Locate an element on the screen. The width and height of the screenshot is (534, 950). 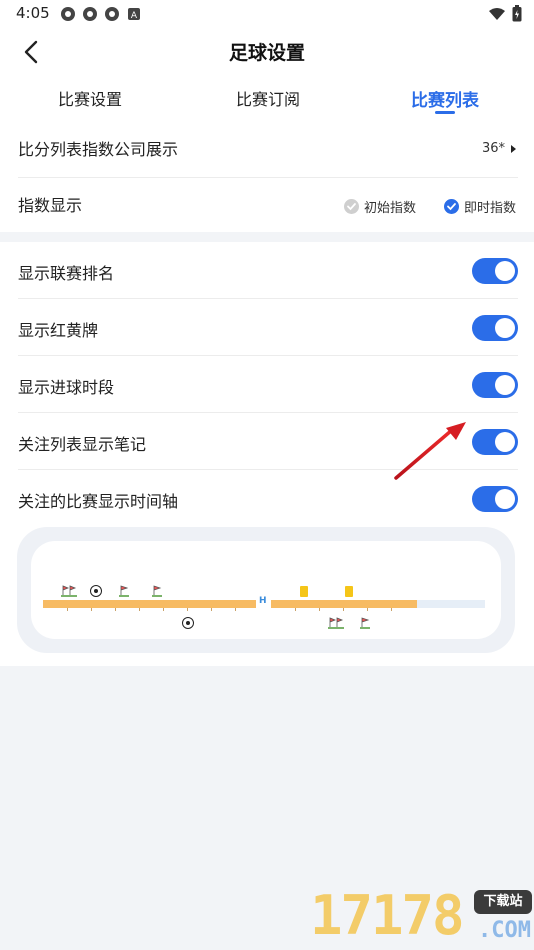
follow-timeline-toggle is located at coordinates (495, 499).